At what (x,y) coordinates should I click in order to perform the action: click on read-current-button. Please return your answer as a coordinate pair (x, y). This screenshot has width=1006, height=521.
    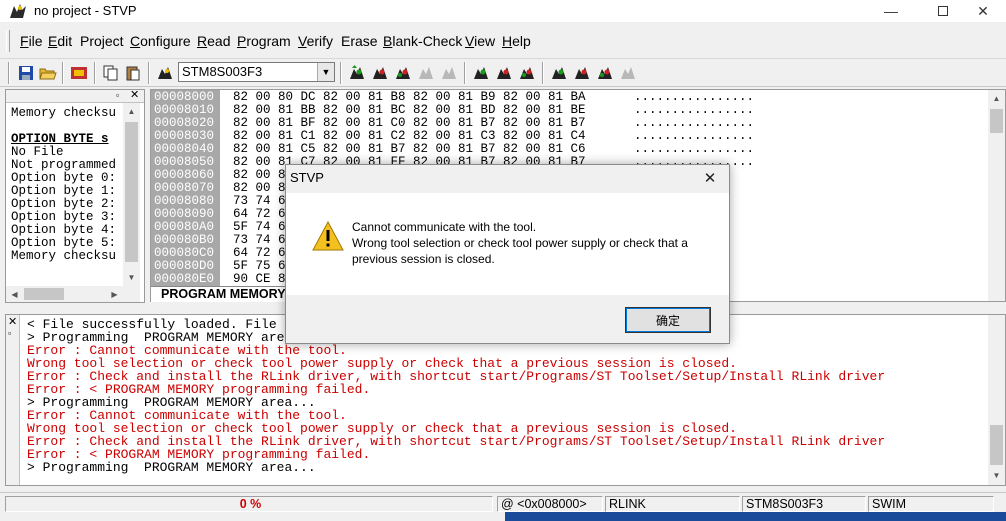
    Looking at the image, I should click on (481, 73).